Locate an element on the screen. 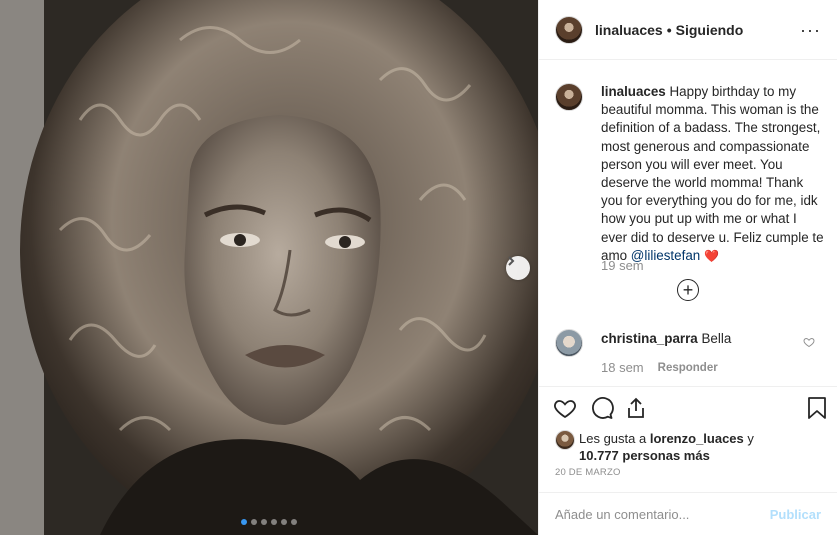 Image resolution: width=837 pixels, height=535 pixels. comment-input is located at coordinates (662, 514).